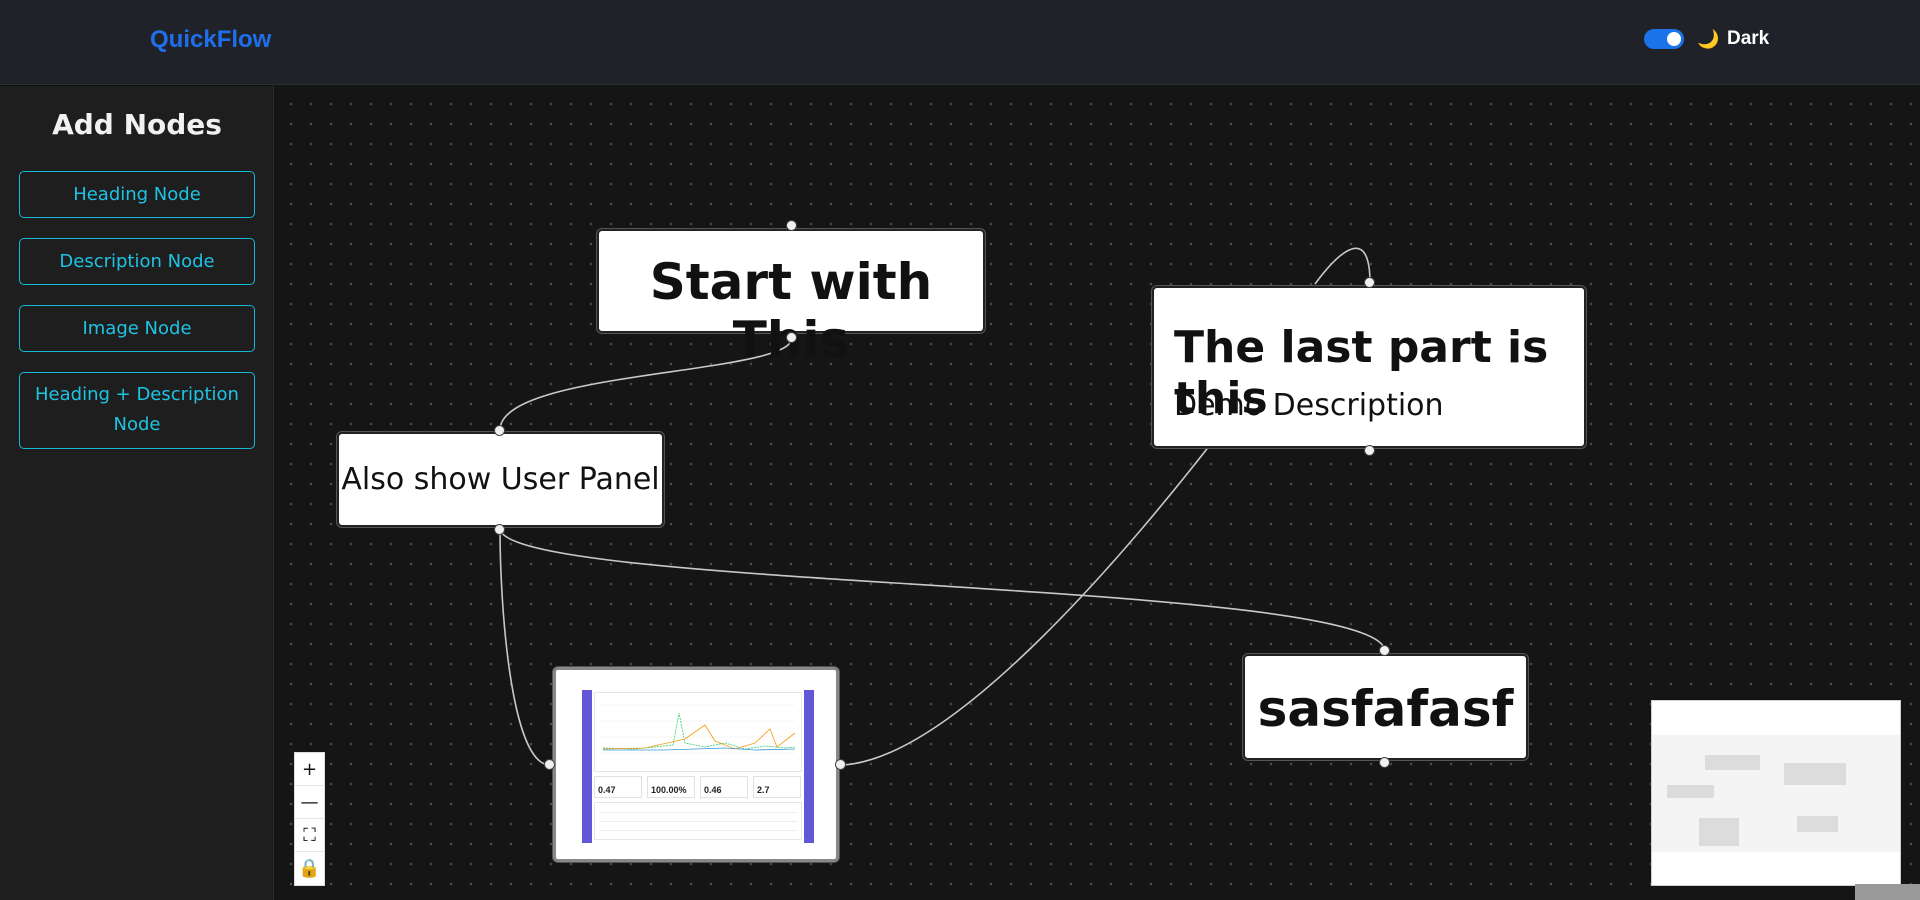 This screenshot has height=900, width=1920. I want to click on sidebar-title: Add Nodes, so click(137, 124).